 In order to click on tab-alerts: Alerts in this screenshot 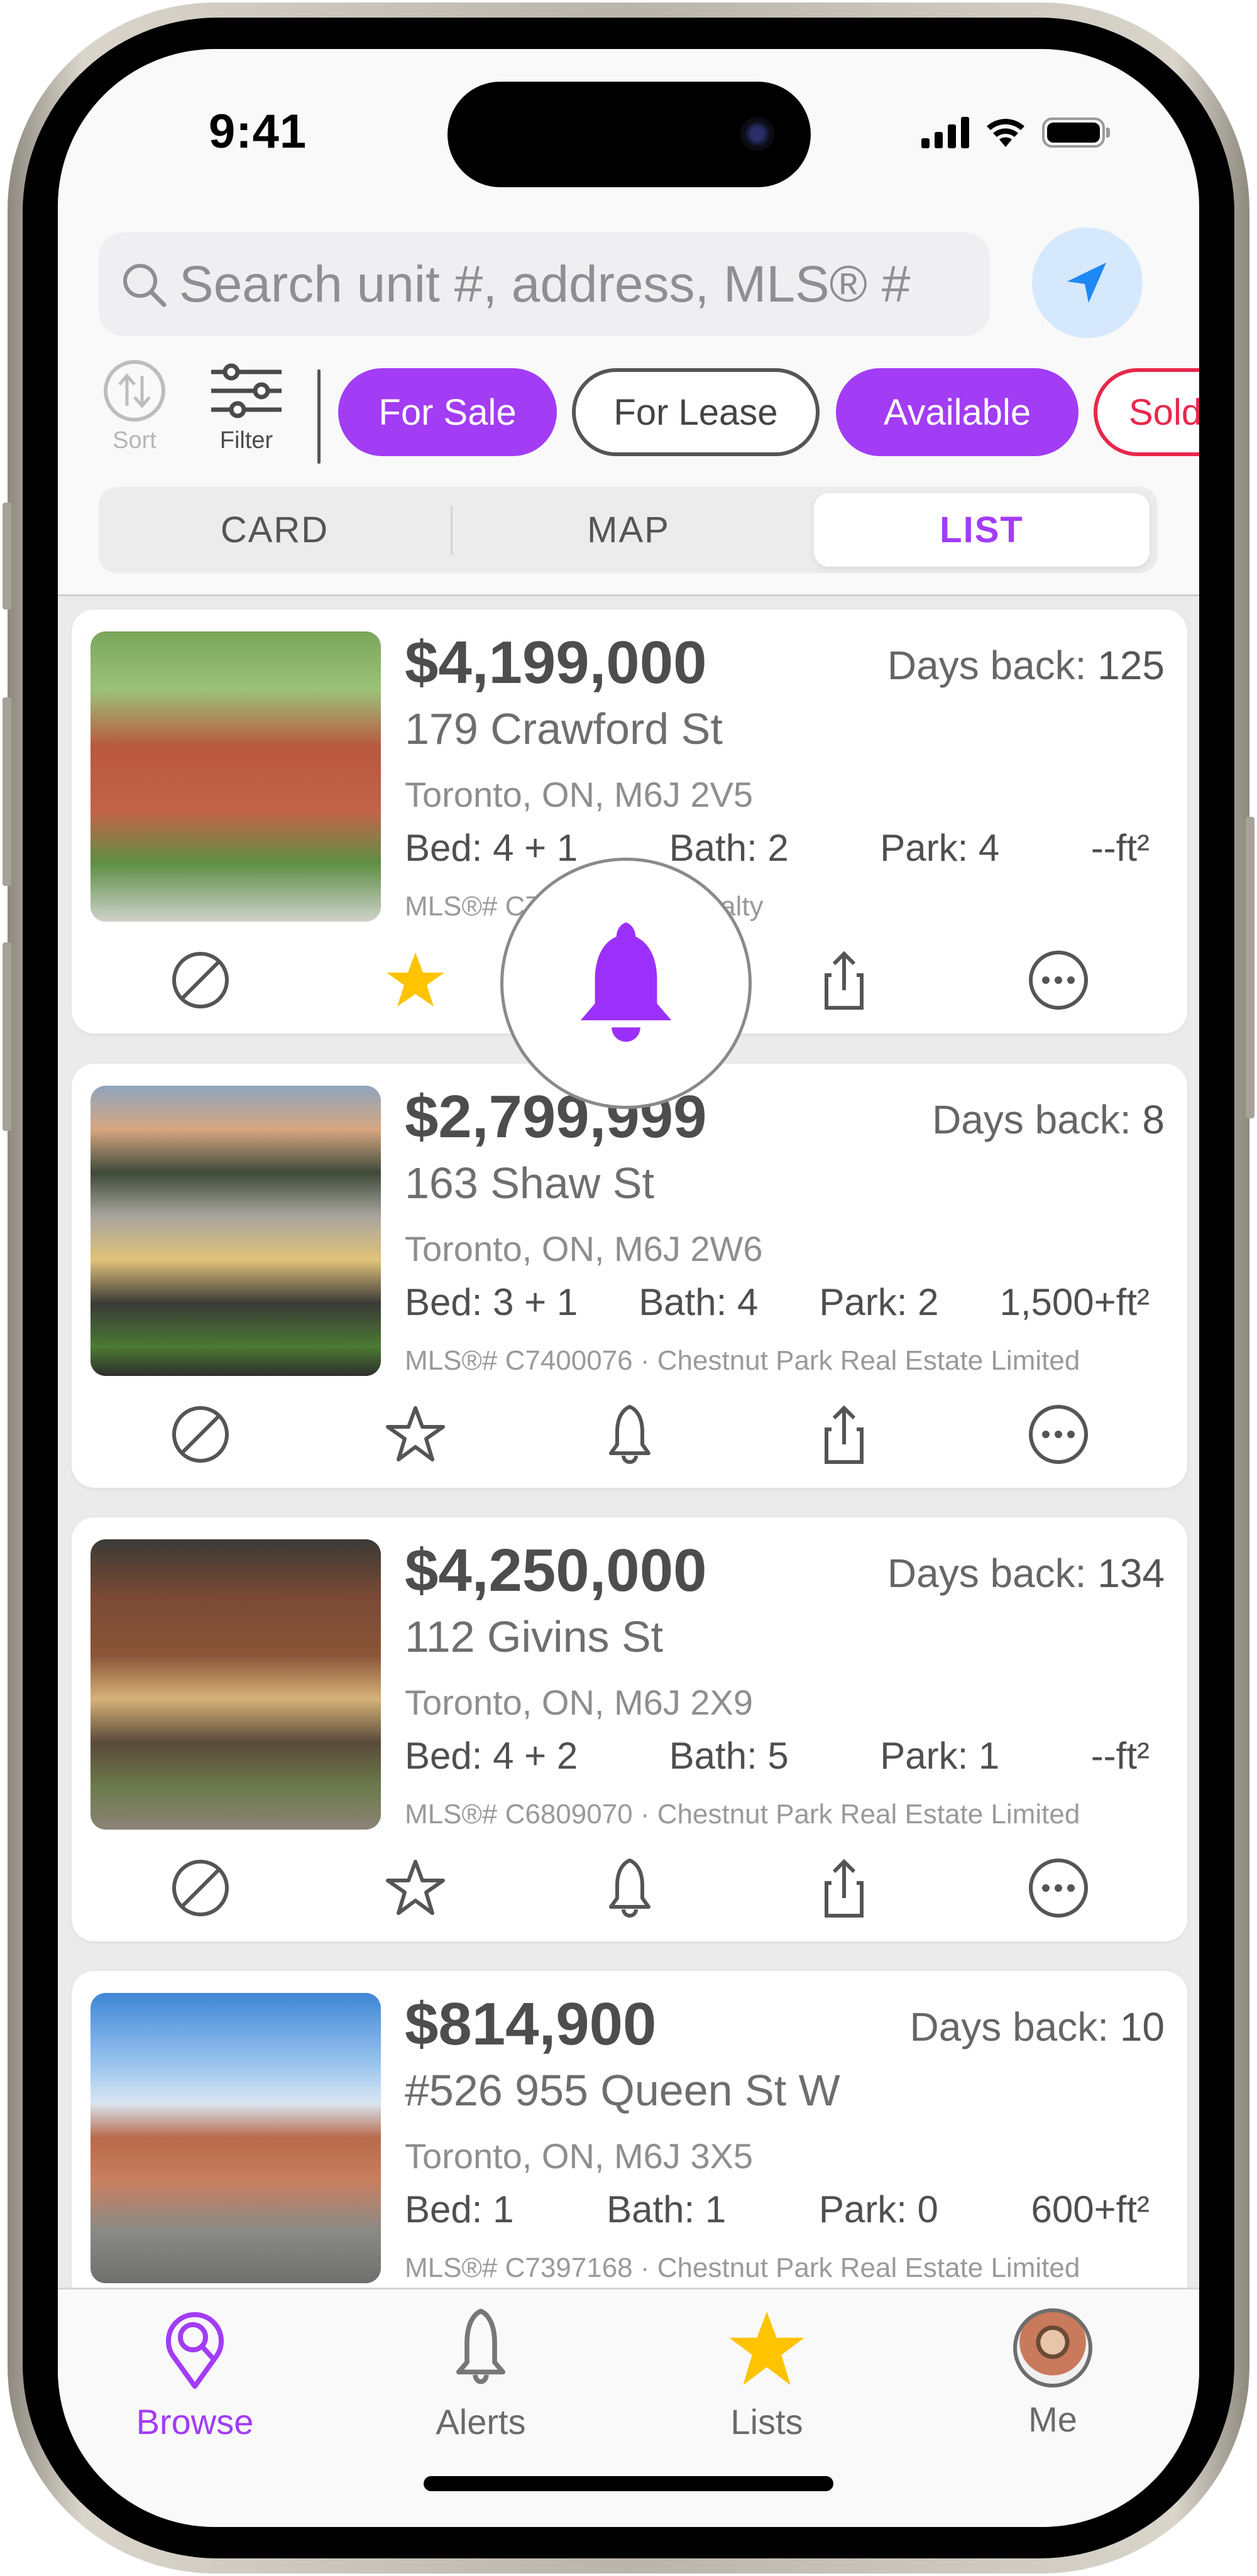, I will do `click(481, 2375)`.